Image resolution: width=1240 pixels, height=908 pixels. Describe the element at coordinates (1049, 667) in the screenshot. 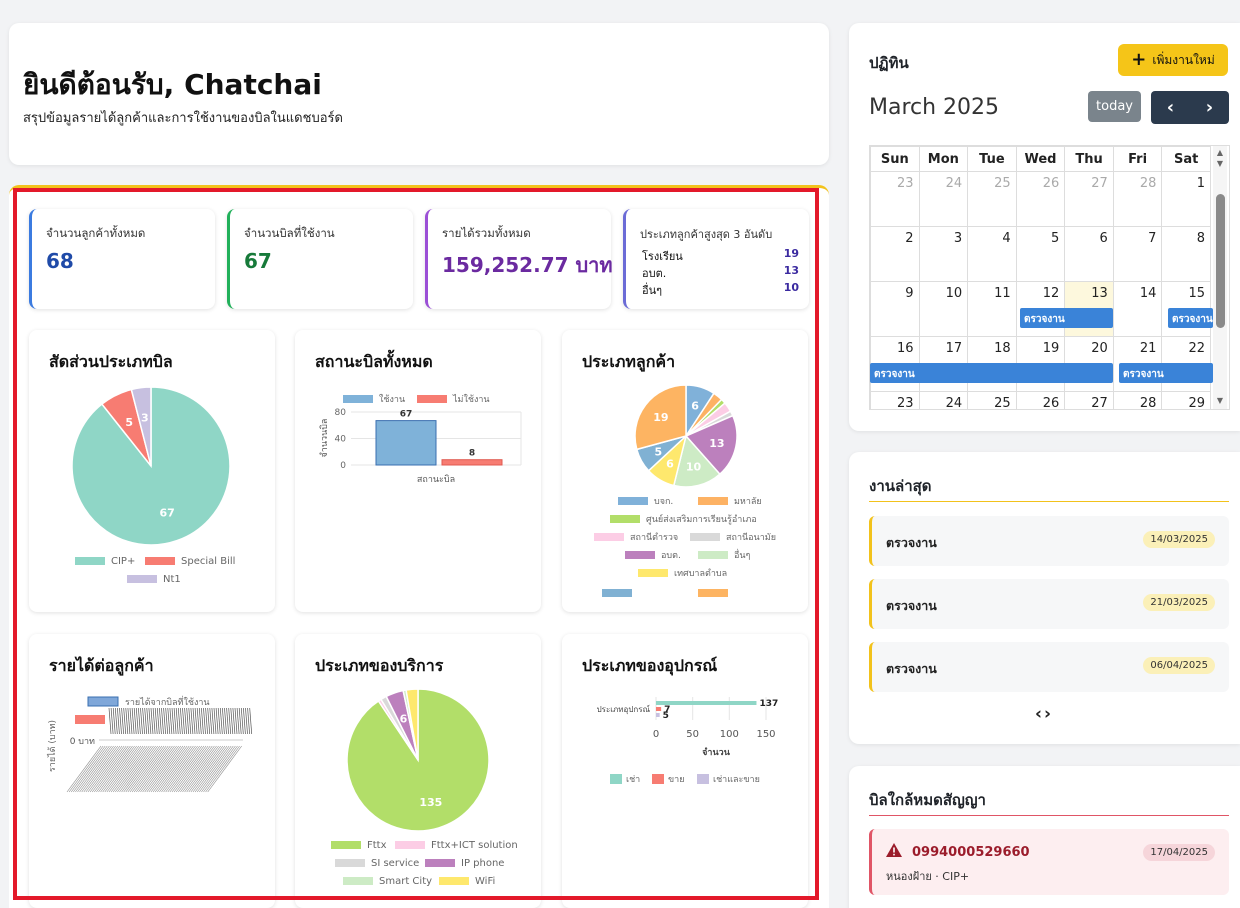

I see `recent-task-item: ตรวจงาน 06/04/2025` at that location.